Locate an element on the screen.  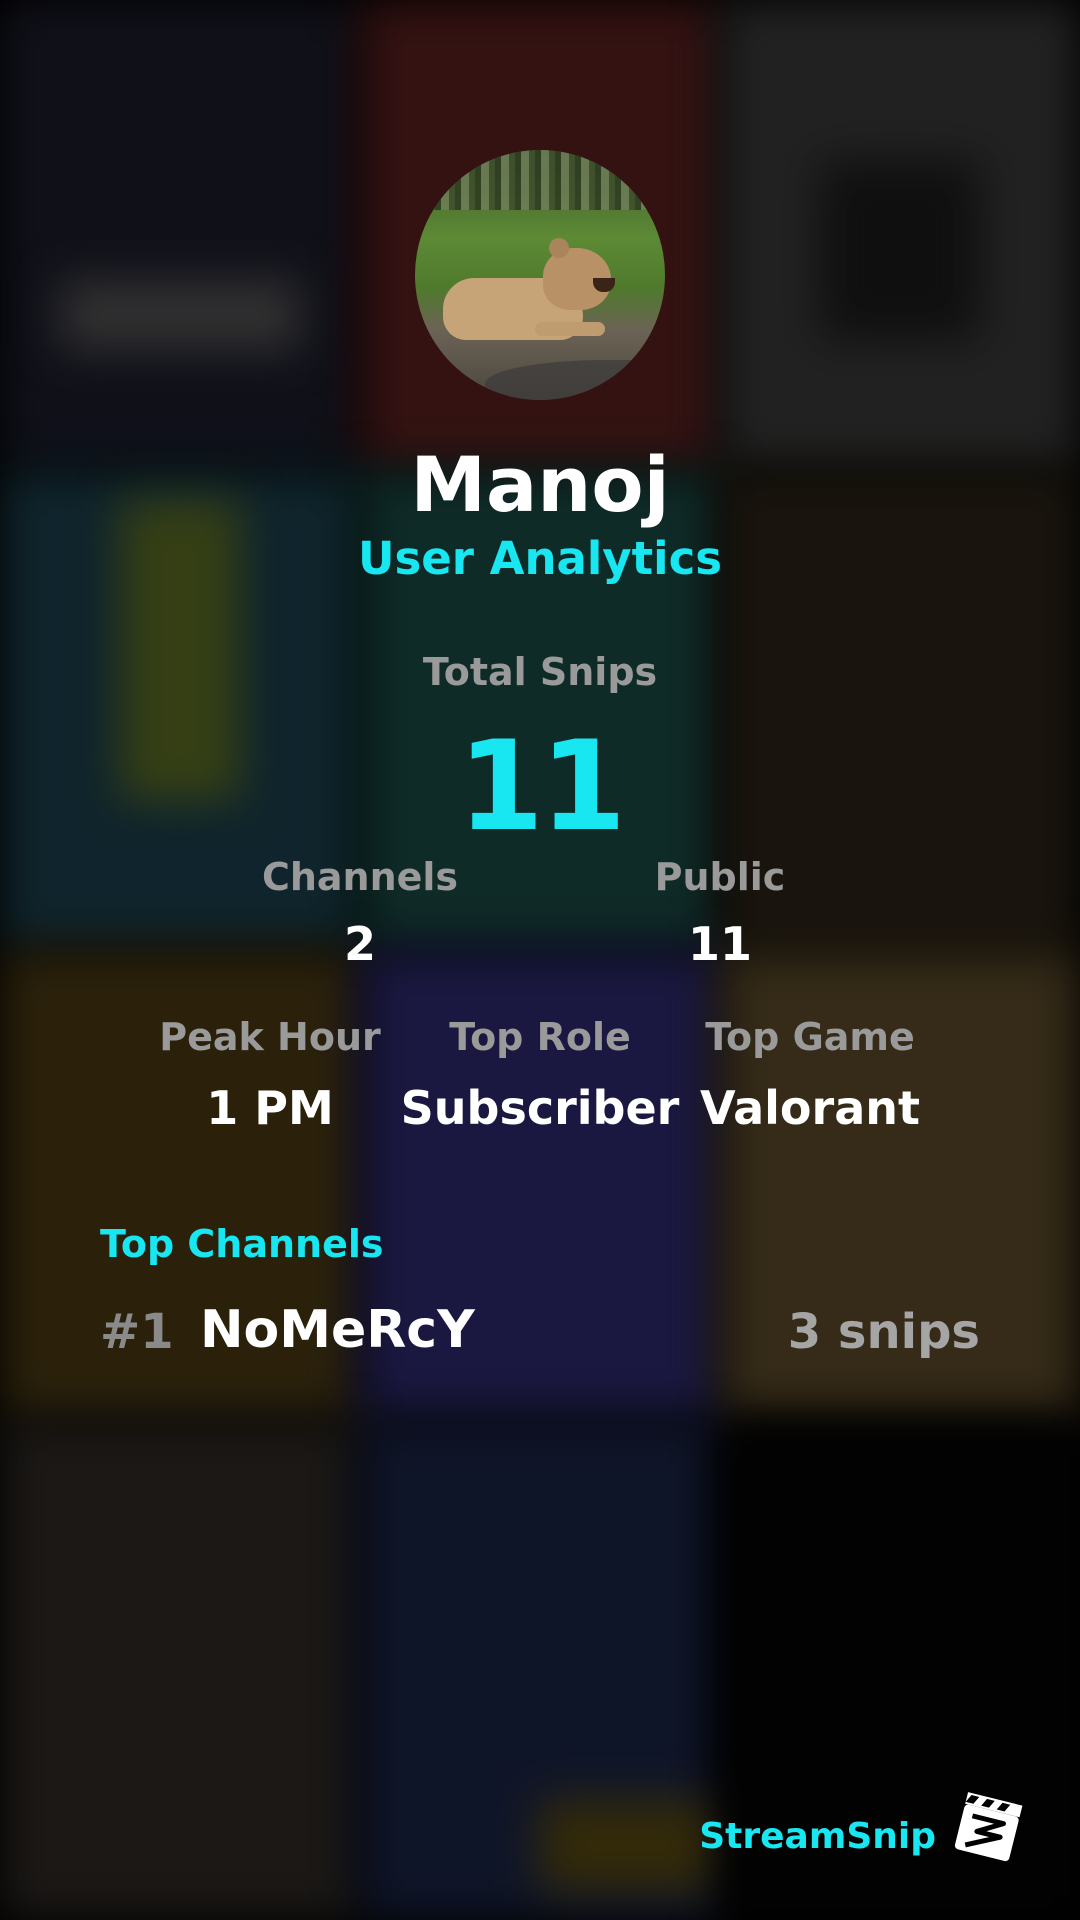
peak-hour-value: 1 PM is located at coordinates (270, 1108).